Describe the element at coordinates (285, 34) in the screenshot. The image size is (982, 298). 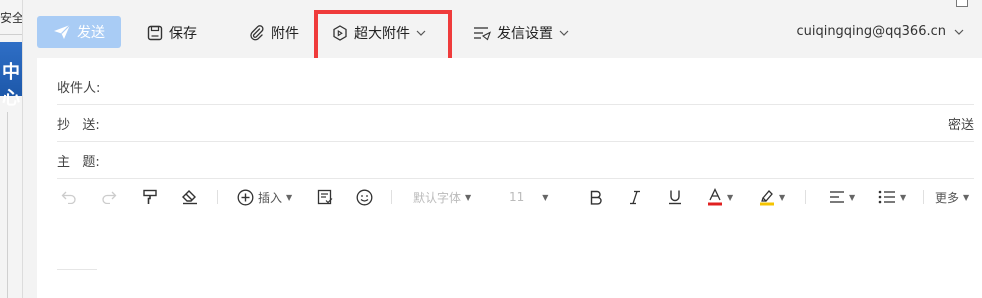
I see `attachment-button-label: 附件` at that location.